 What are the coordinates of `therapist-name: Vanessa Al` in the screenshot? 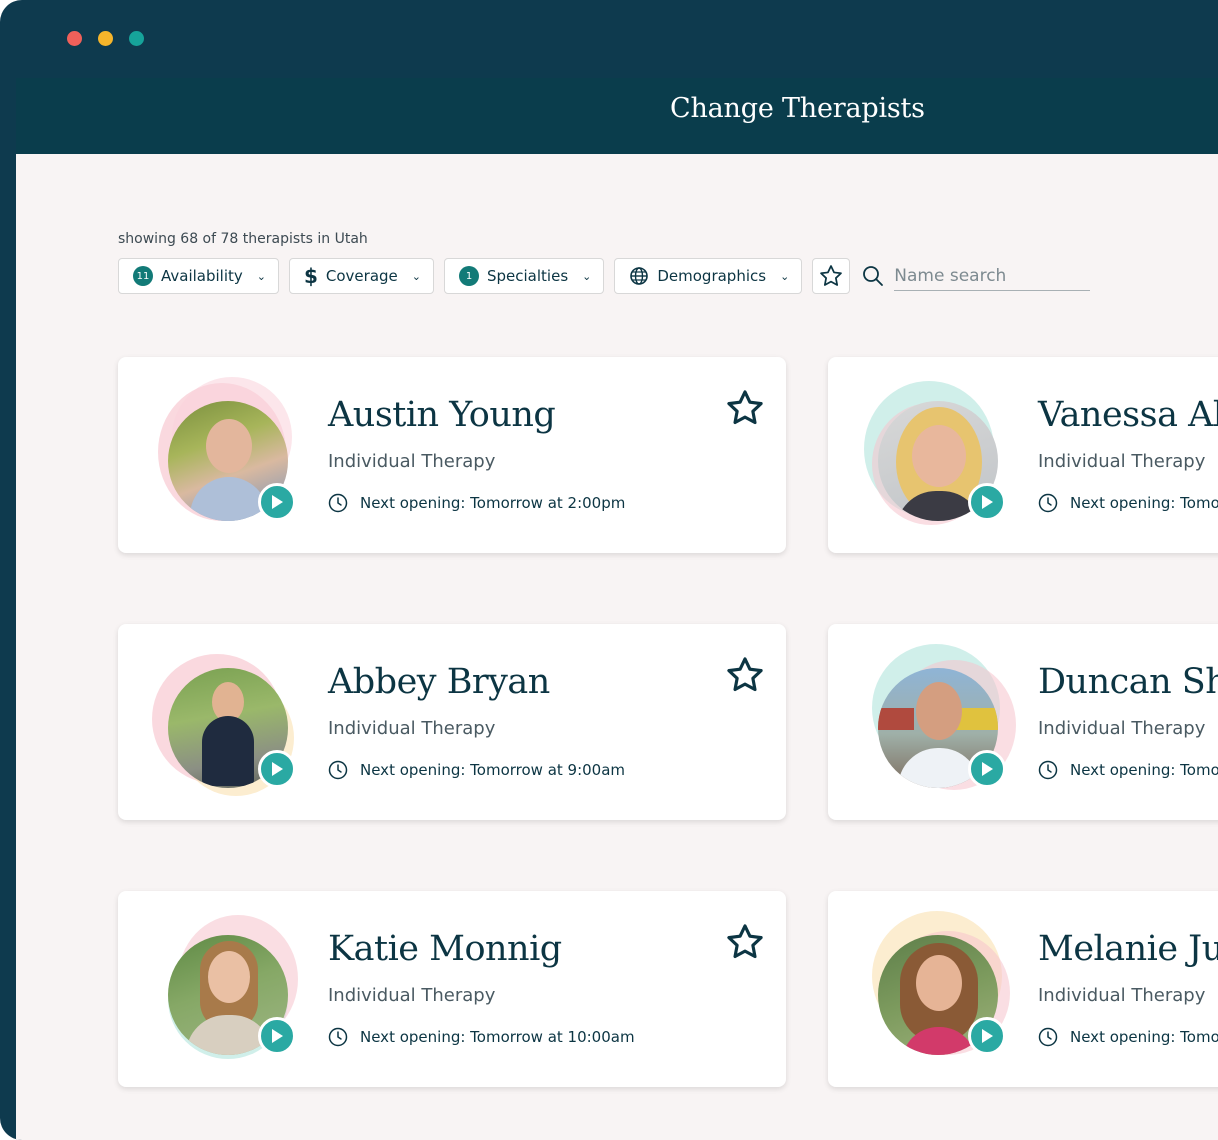 It's located at (1128, 415).